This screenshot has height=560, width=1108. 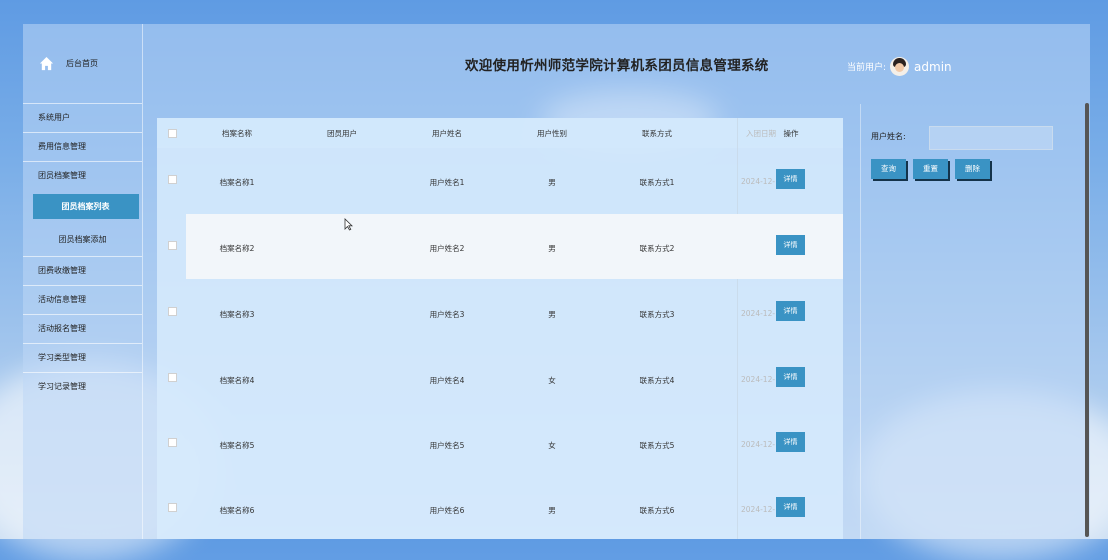 What do you see at coordinates (82, 117) in the screenshot?
I see `sidebar-item-system-users: 系统用户` at bounding box center [82, 117].